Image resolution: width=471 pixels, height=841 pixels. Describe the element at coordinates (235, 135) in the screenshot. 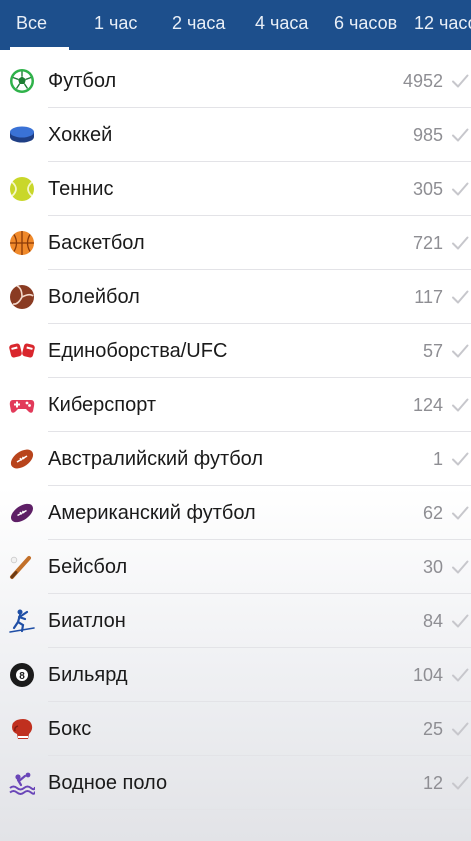

I see `sport-row-hockey: Хоккей 985` at that location.